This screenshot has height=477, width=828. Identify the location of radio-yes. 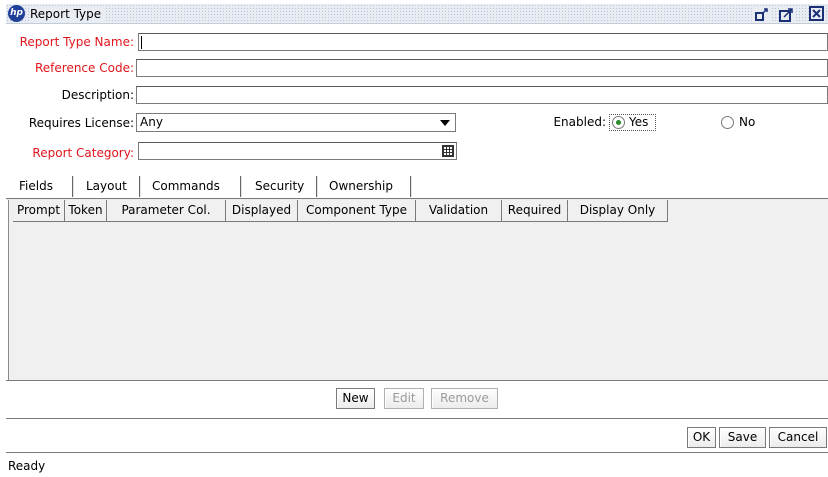
(618, 122).